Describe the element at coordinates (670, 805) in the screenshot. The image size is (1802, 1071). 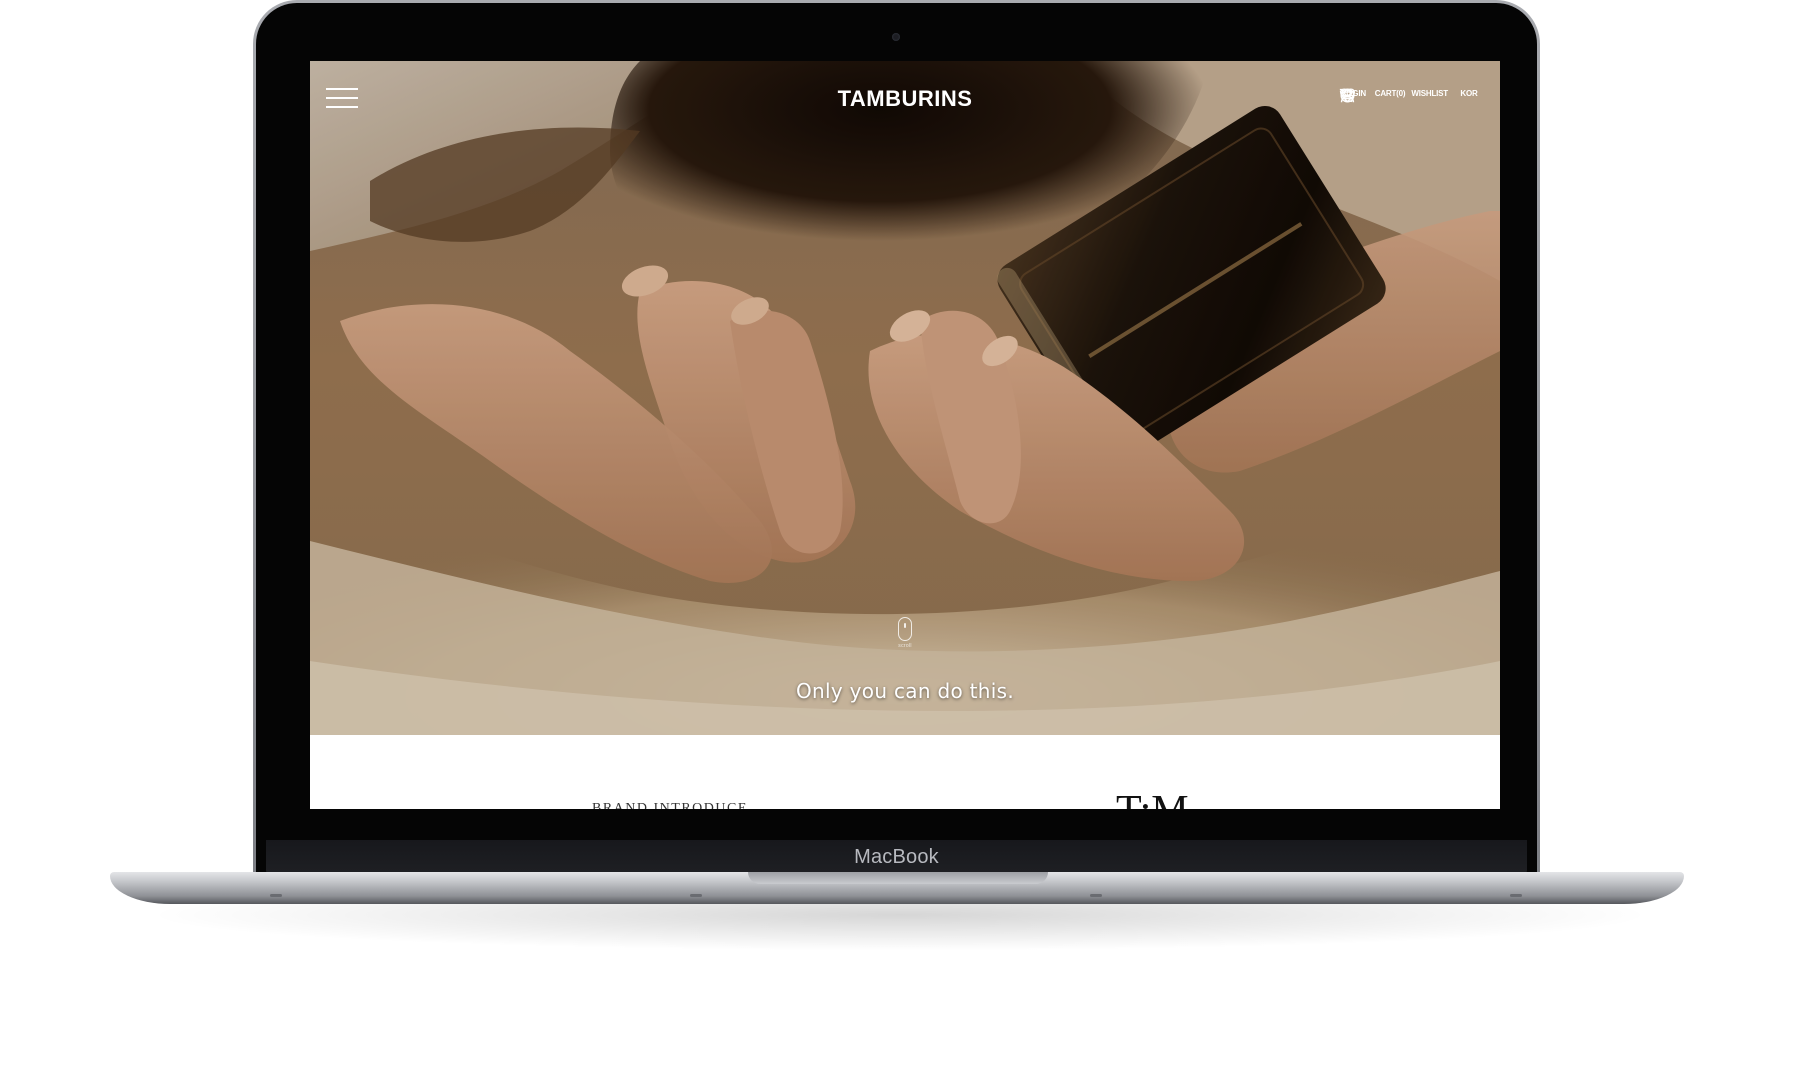
I see `section-title: BRAND INTRODUCE` at that location.